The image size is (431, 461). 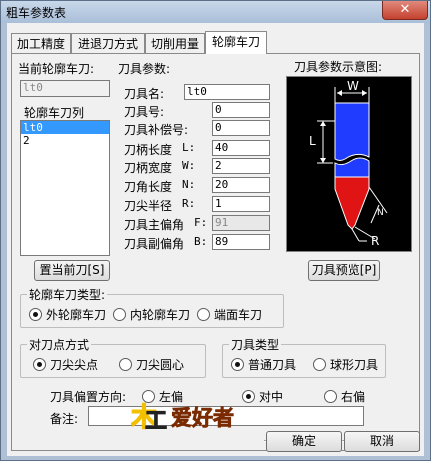 I want to click on radio-label: 外轮廓车刀, so click(x=76, y=315).